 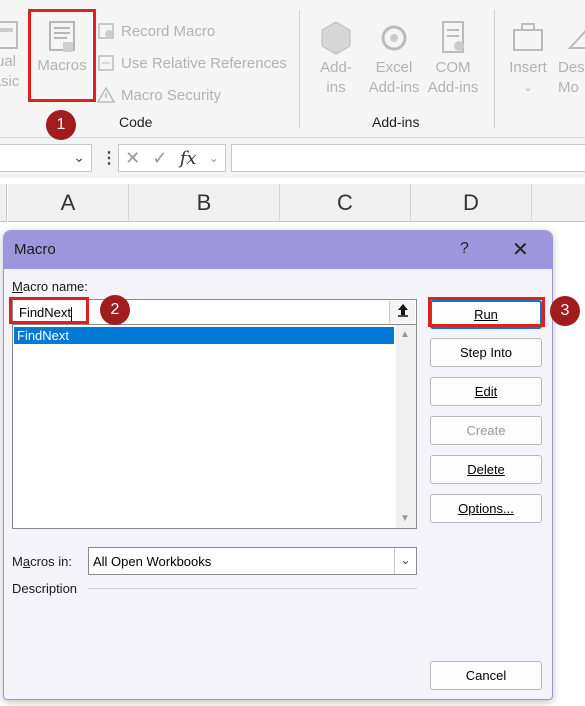 I want to click on formula-bar: ⌄ ⋮ ✕ ✓ fx ⌄, so click(x=292, y=158).